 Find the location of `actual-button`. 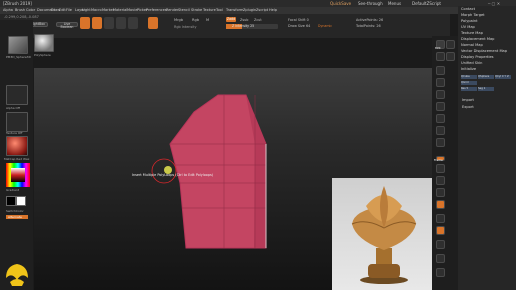

actual-button is located at coordinates (440, 94).